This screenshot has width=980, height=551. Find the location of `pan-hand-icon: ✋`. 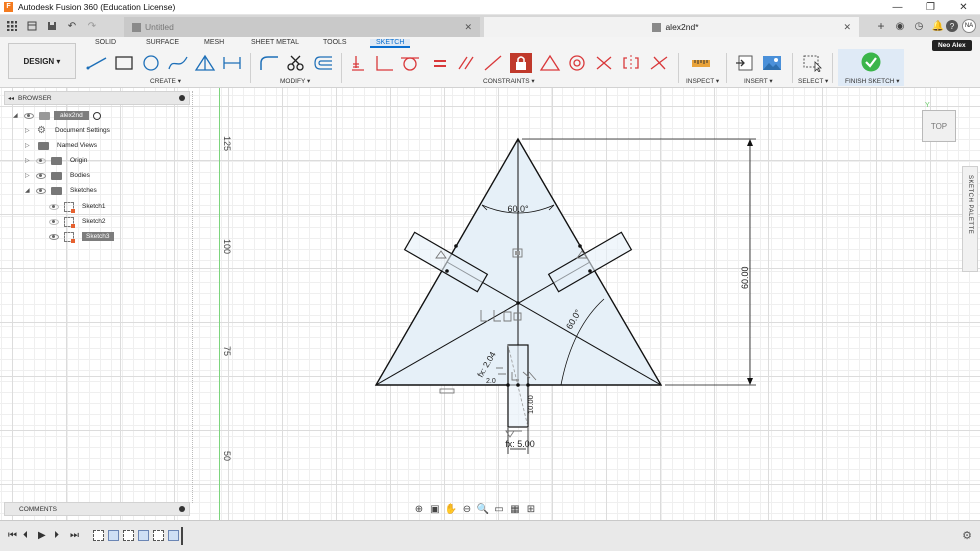

pan-hand-icon: ✋ is located at coordinates (451, 509).